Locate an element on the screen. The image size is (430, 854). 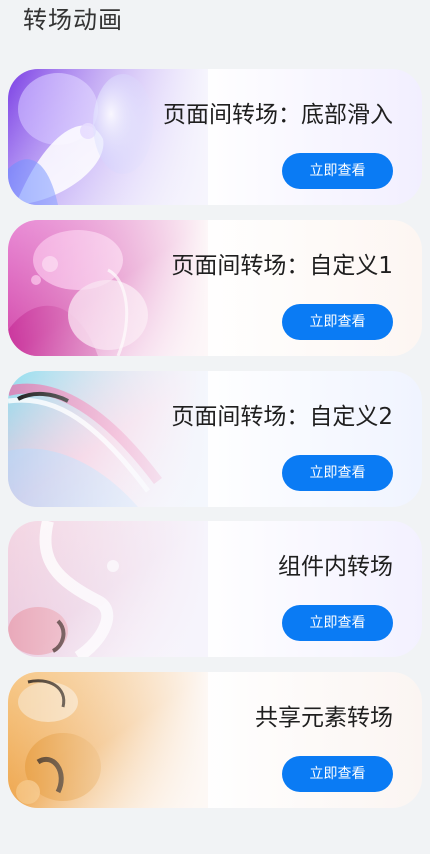
card-title: 页面间转场：底部滑入 is located at coordinates (278, 115).